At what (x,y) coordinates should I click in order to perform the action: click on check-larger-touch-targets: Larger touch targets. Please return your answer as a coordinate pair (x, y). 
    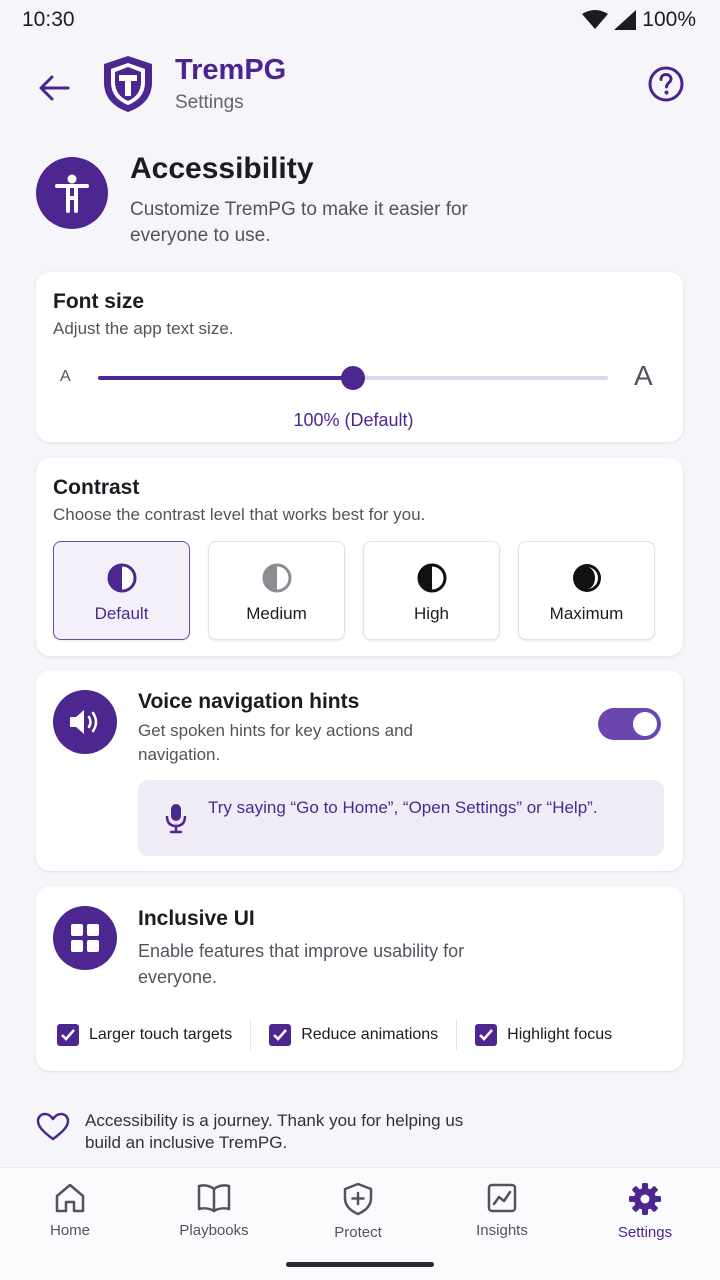
    Looking at the image, I should click on (144, 1035).